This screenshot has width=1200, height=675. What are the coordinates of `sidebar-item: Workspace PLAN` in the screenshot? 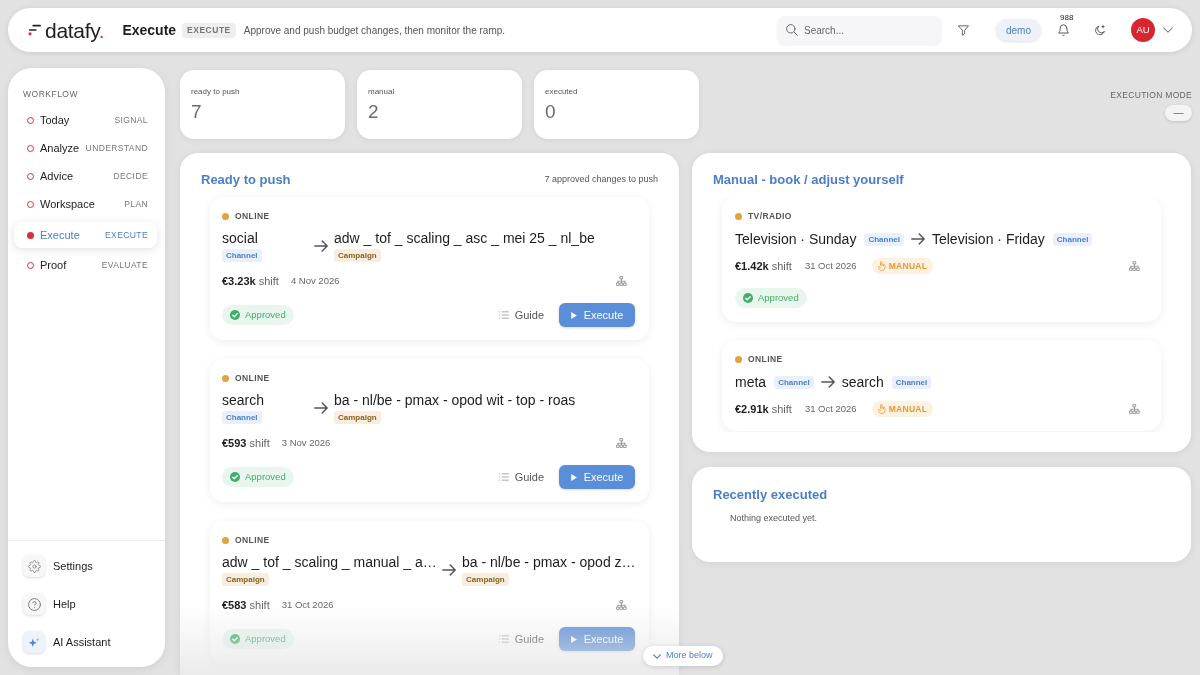 It's located at (85, 204).